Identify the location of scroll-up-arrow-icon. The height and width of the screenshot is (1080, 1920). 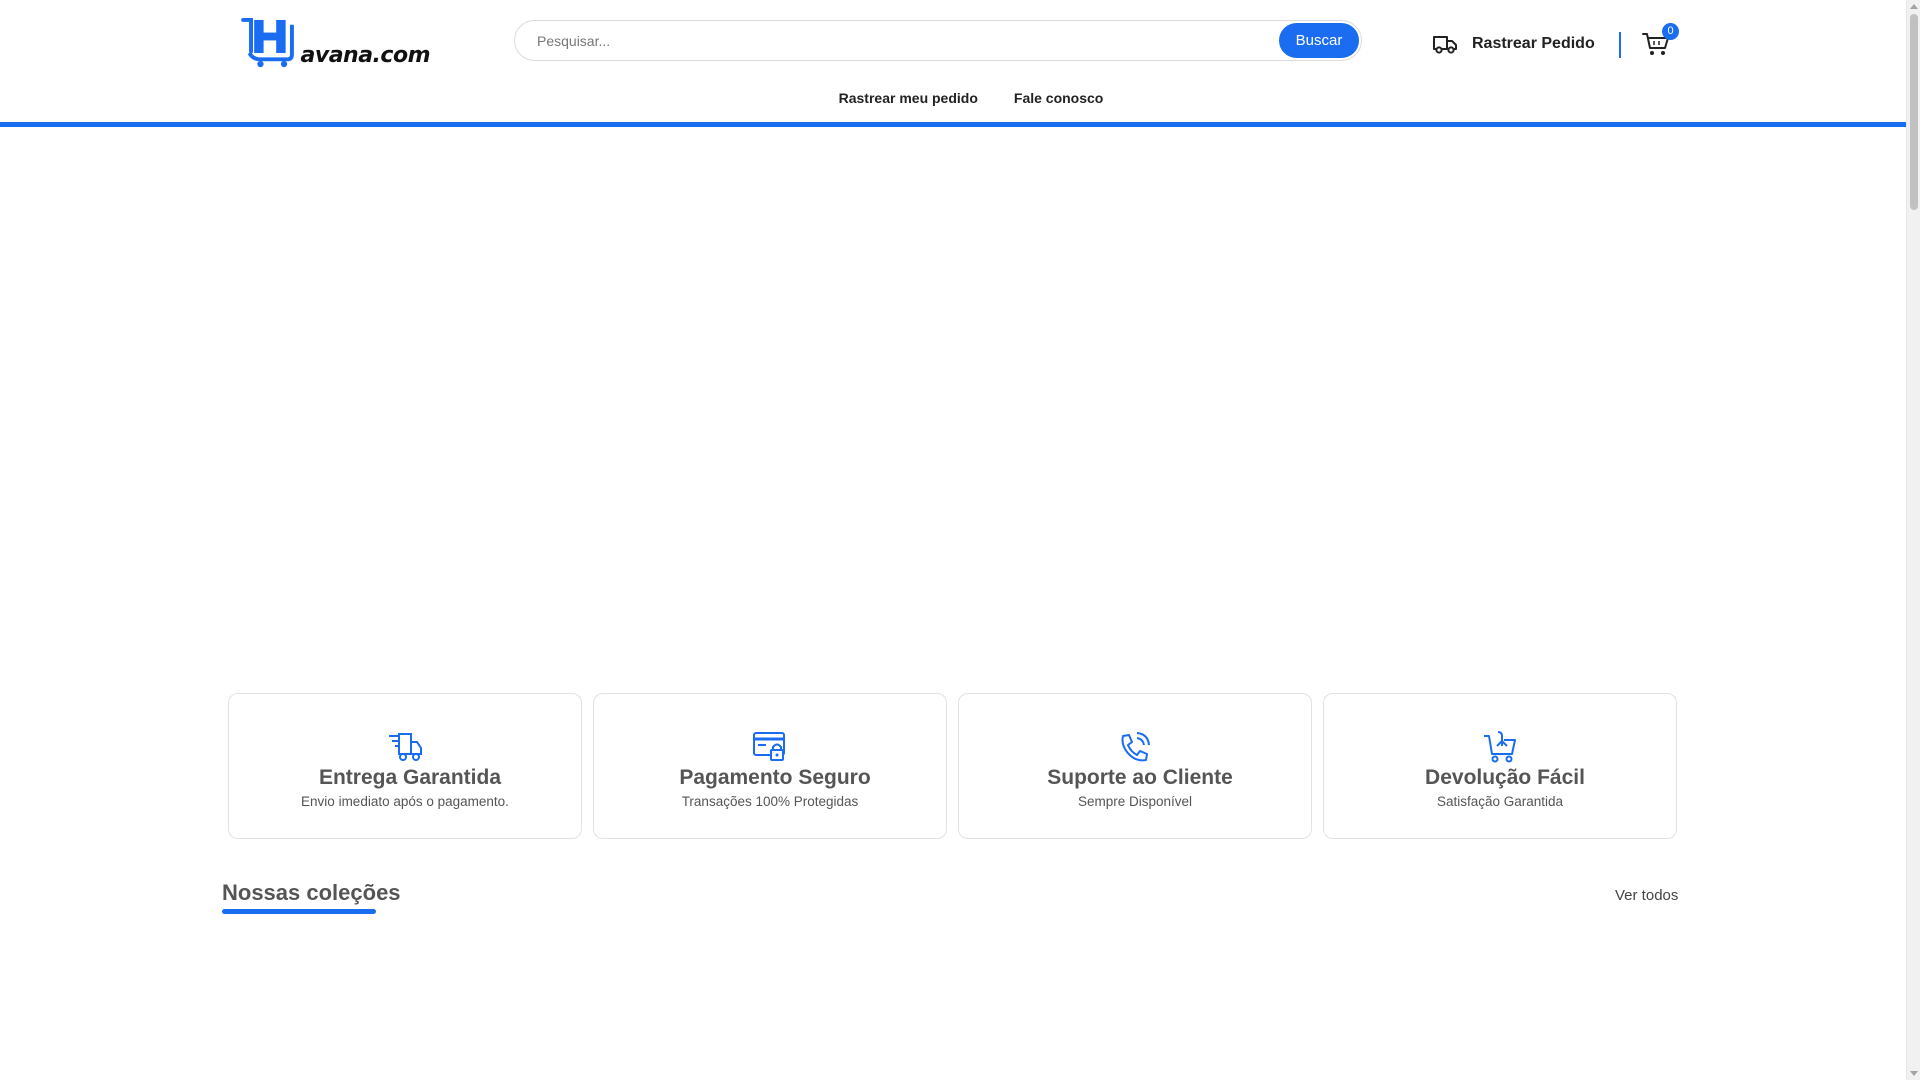
(1914, 6).